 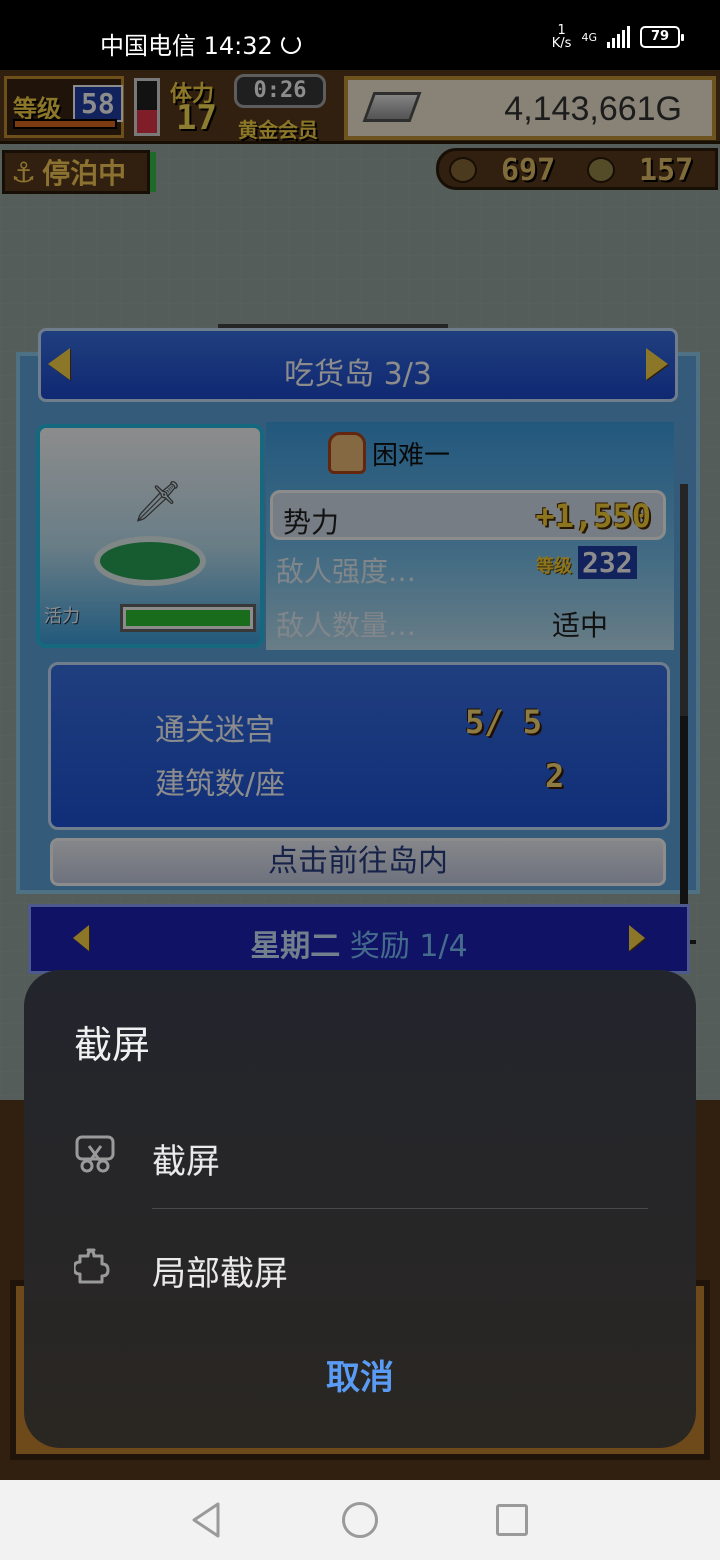 What do you see at coordinates (589, 37) in the screenshot?
I see `network-type: 4G` at bounding box center [589, 37].